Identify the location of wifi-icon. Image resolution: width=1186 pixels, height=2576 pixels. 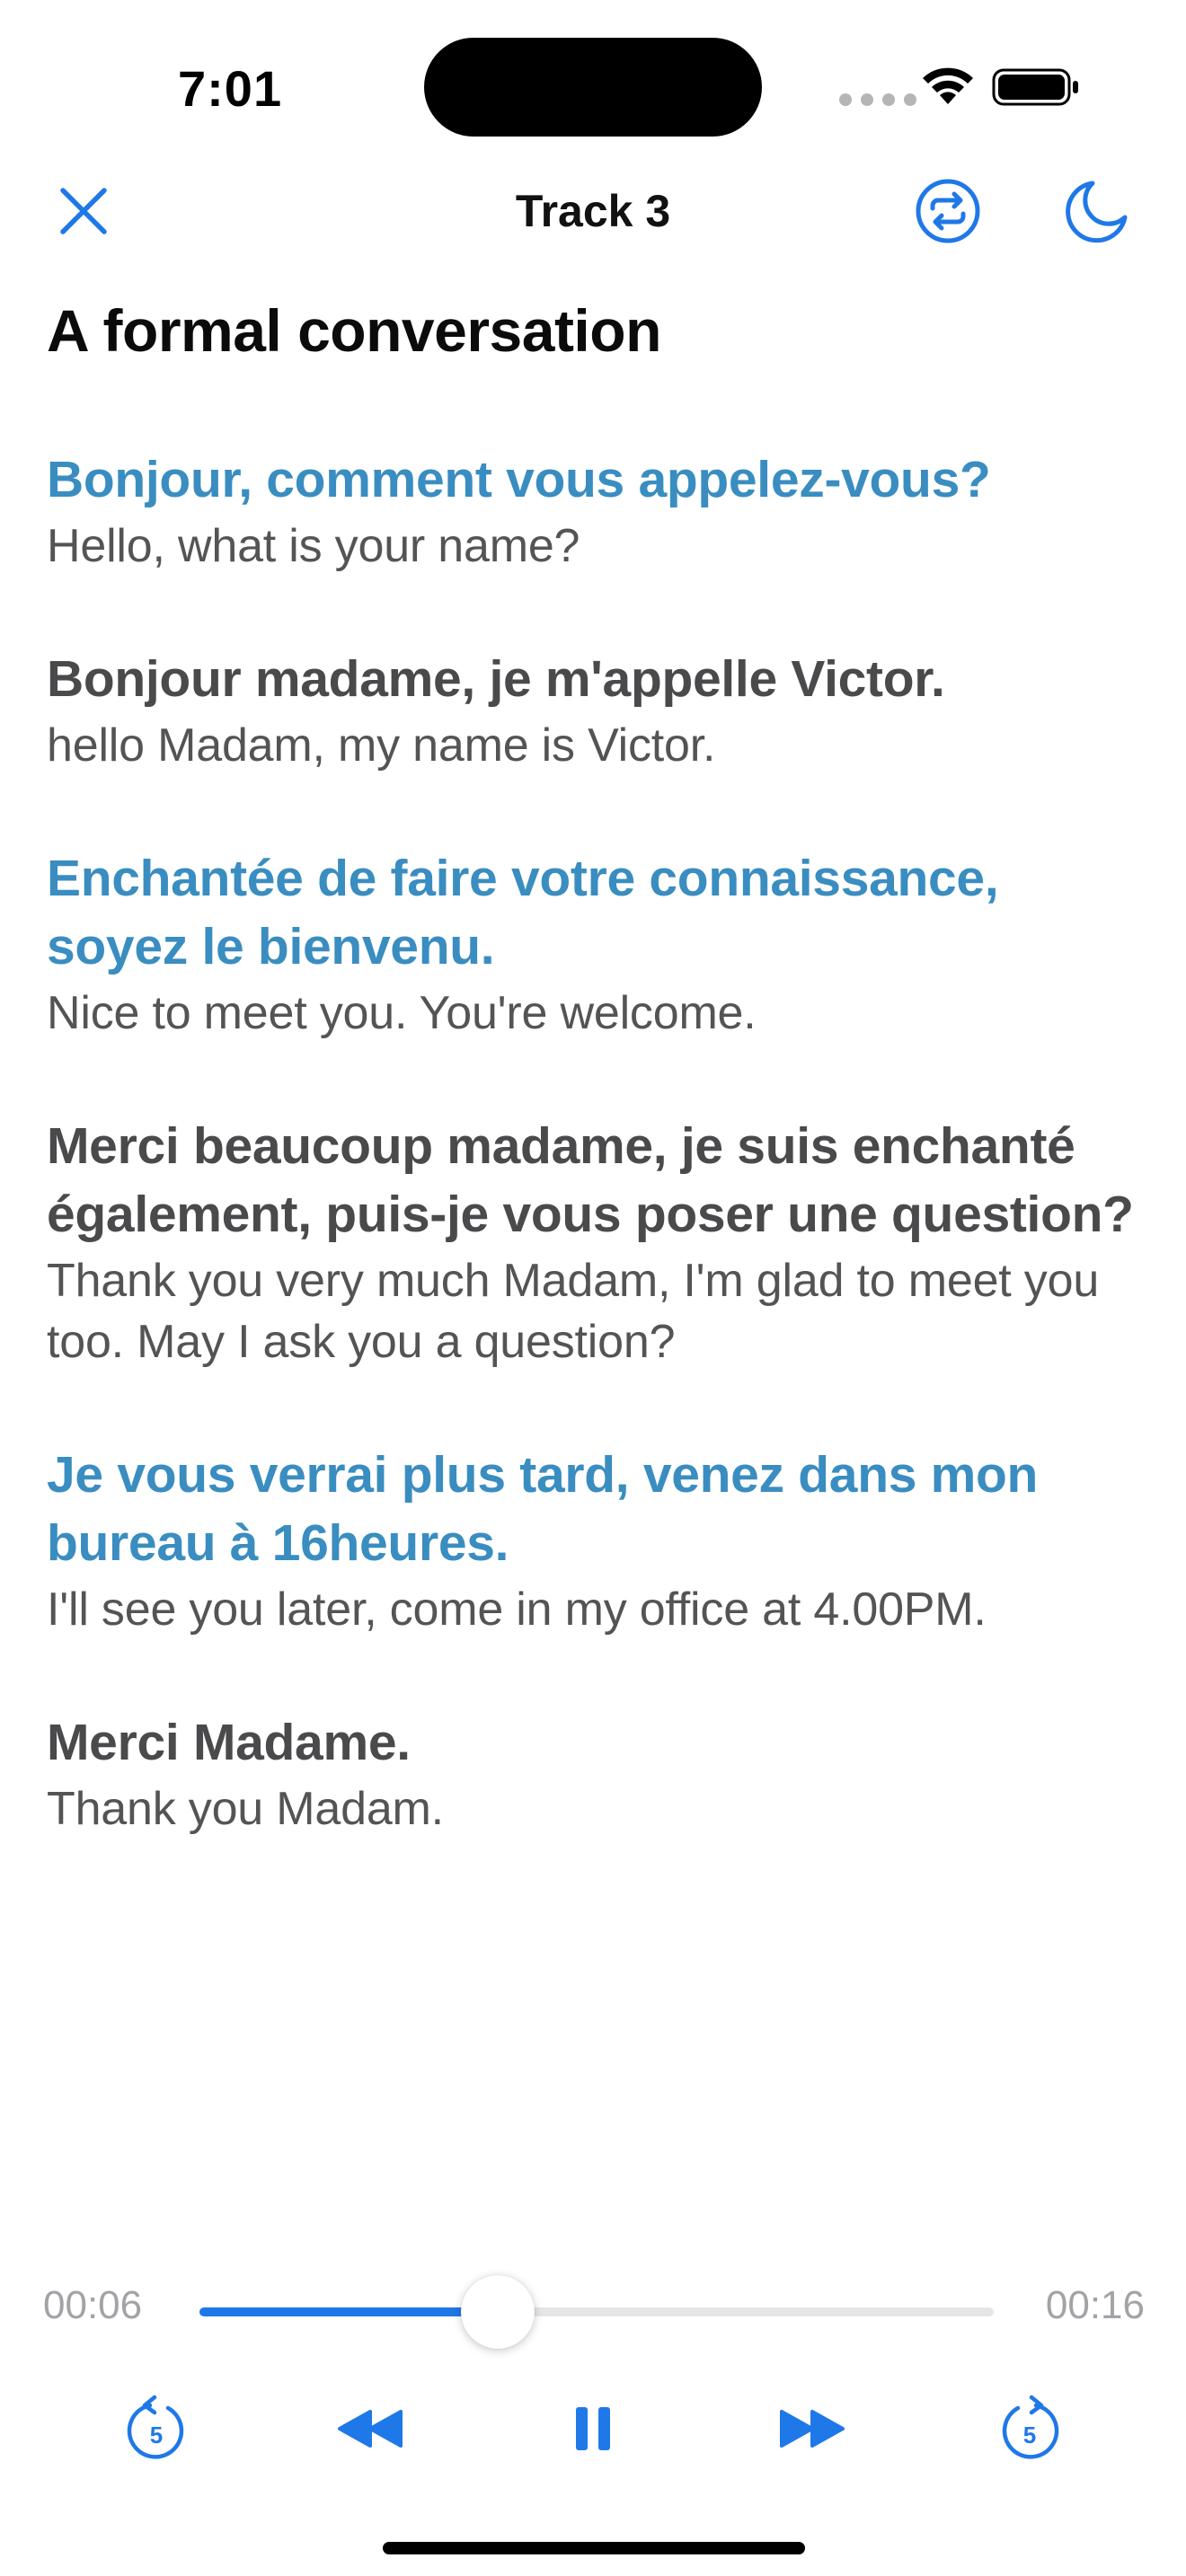
(948, 85).